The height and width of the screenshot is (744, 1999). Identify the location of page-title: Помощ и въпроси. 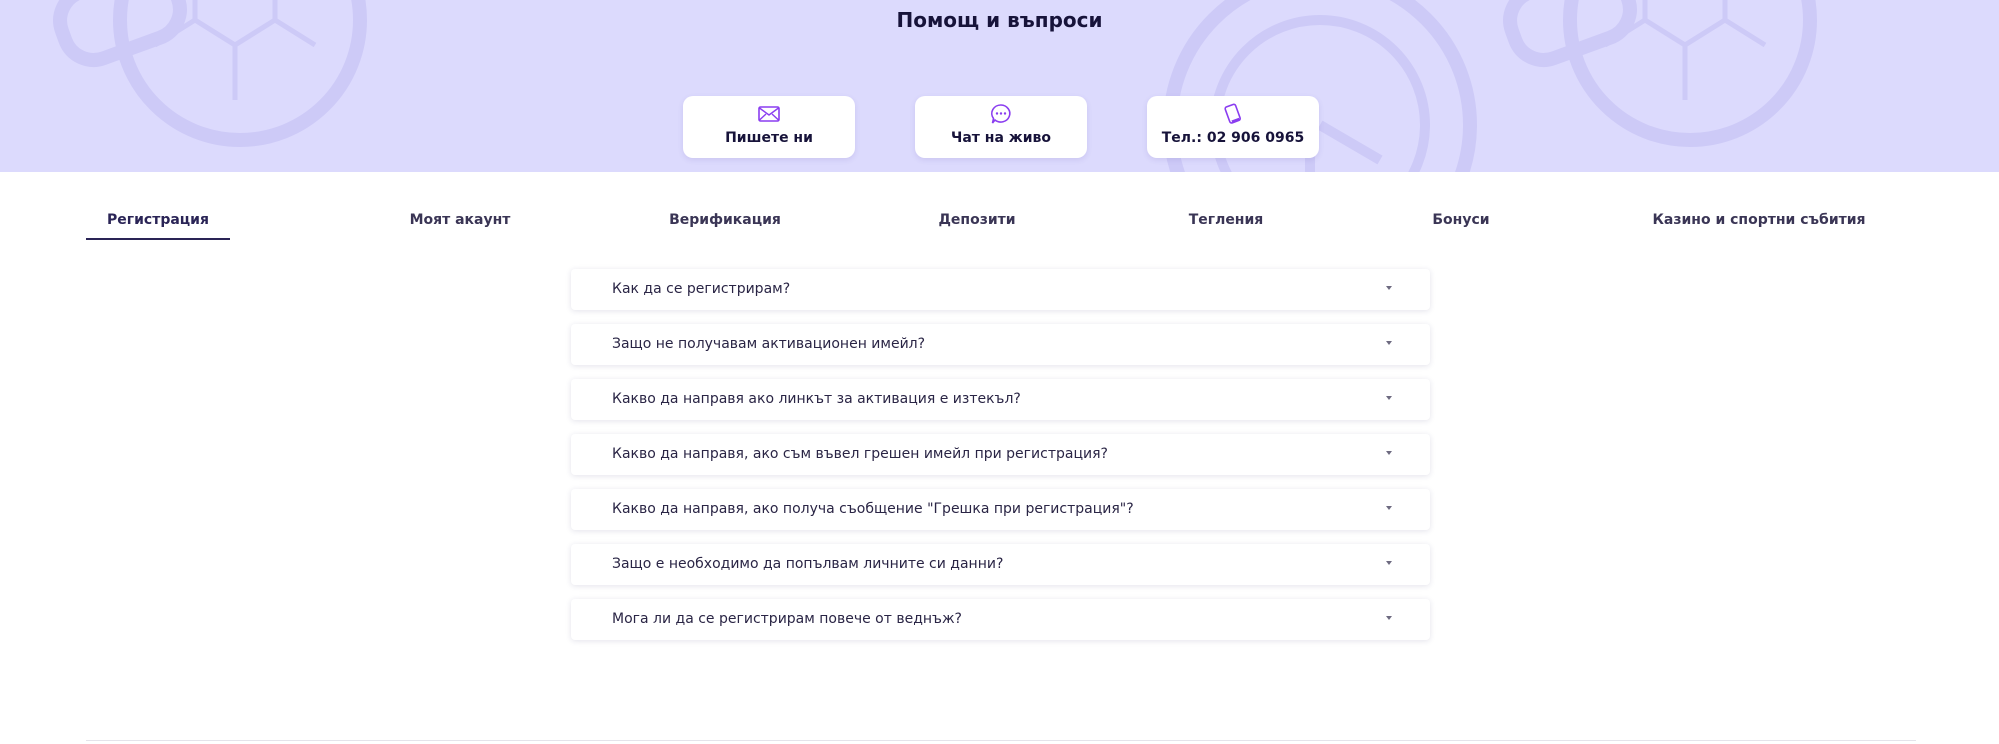
(999, 20).